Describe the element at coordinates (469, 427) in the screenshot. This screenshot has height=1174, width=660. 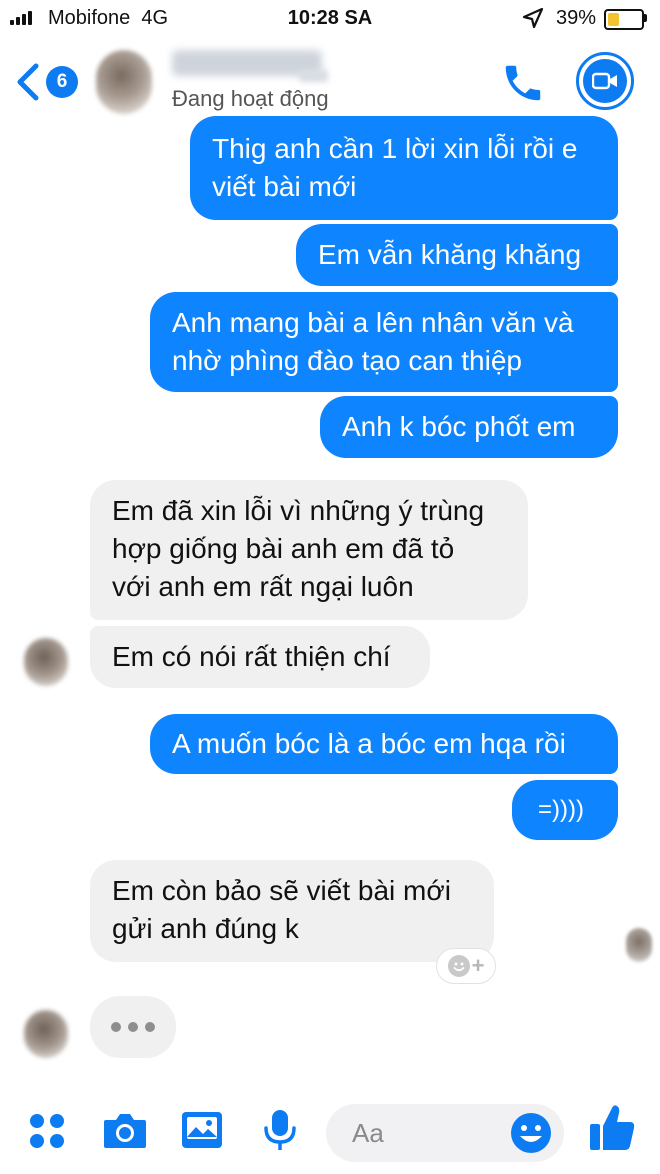
I see `message-bubble-outgoing: Anh k bóc phốt em` at that location.